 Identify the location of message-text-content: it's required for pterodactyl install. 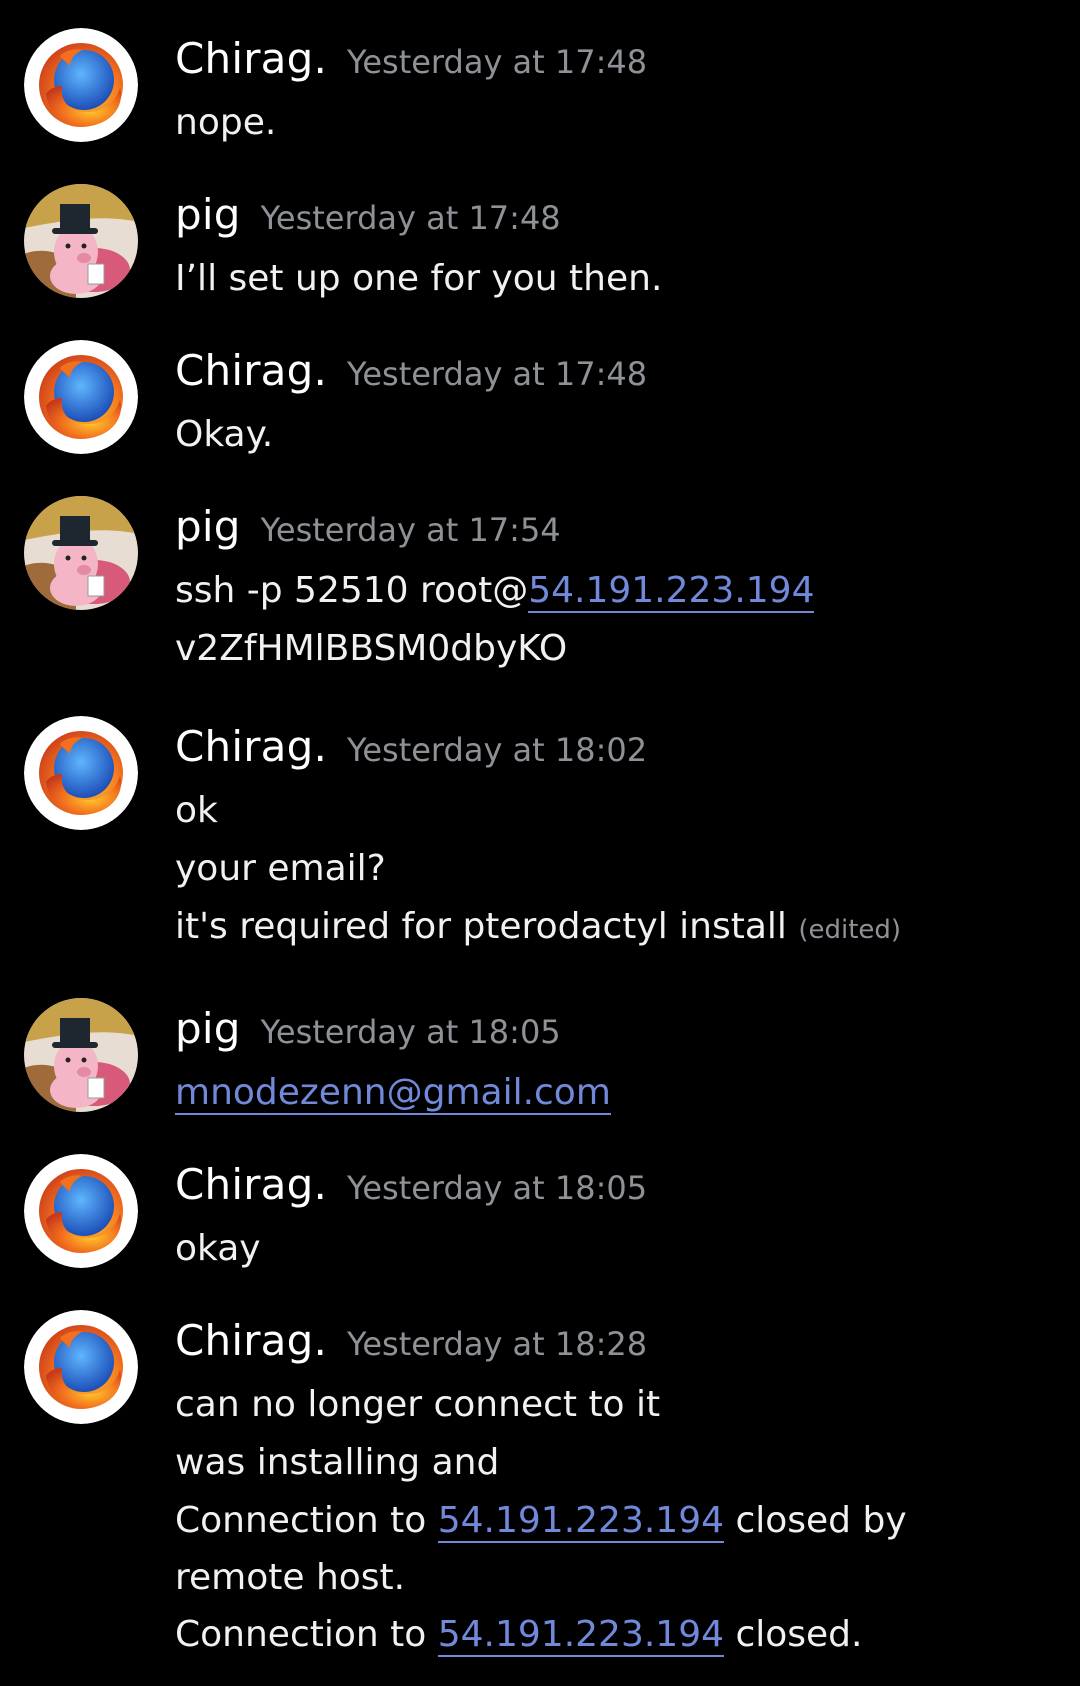
(481, 926).